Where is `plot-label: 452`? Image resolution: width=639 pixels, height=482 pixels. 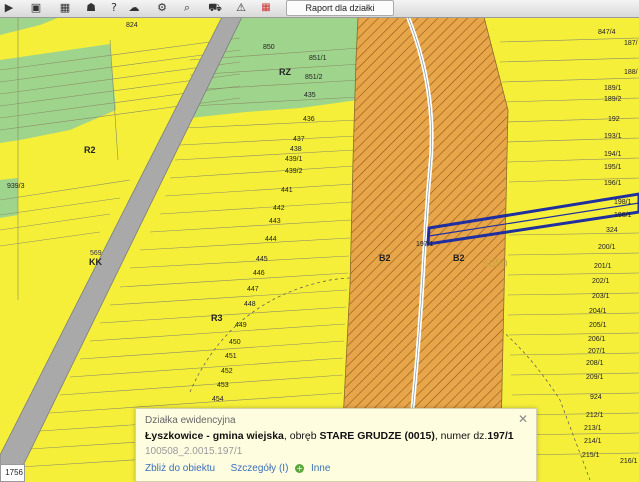 plot-label: 452 is located at coordinates (227, 371).